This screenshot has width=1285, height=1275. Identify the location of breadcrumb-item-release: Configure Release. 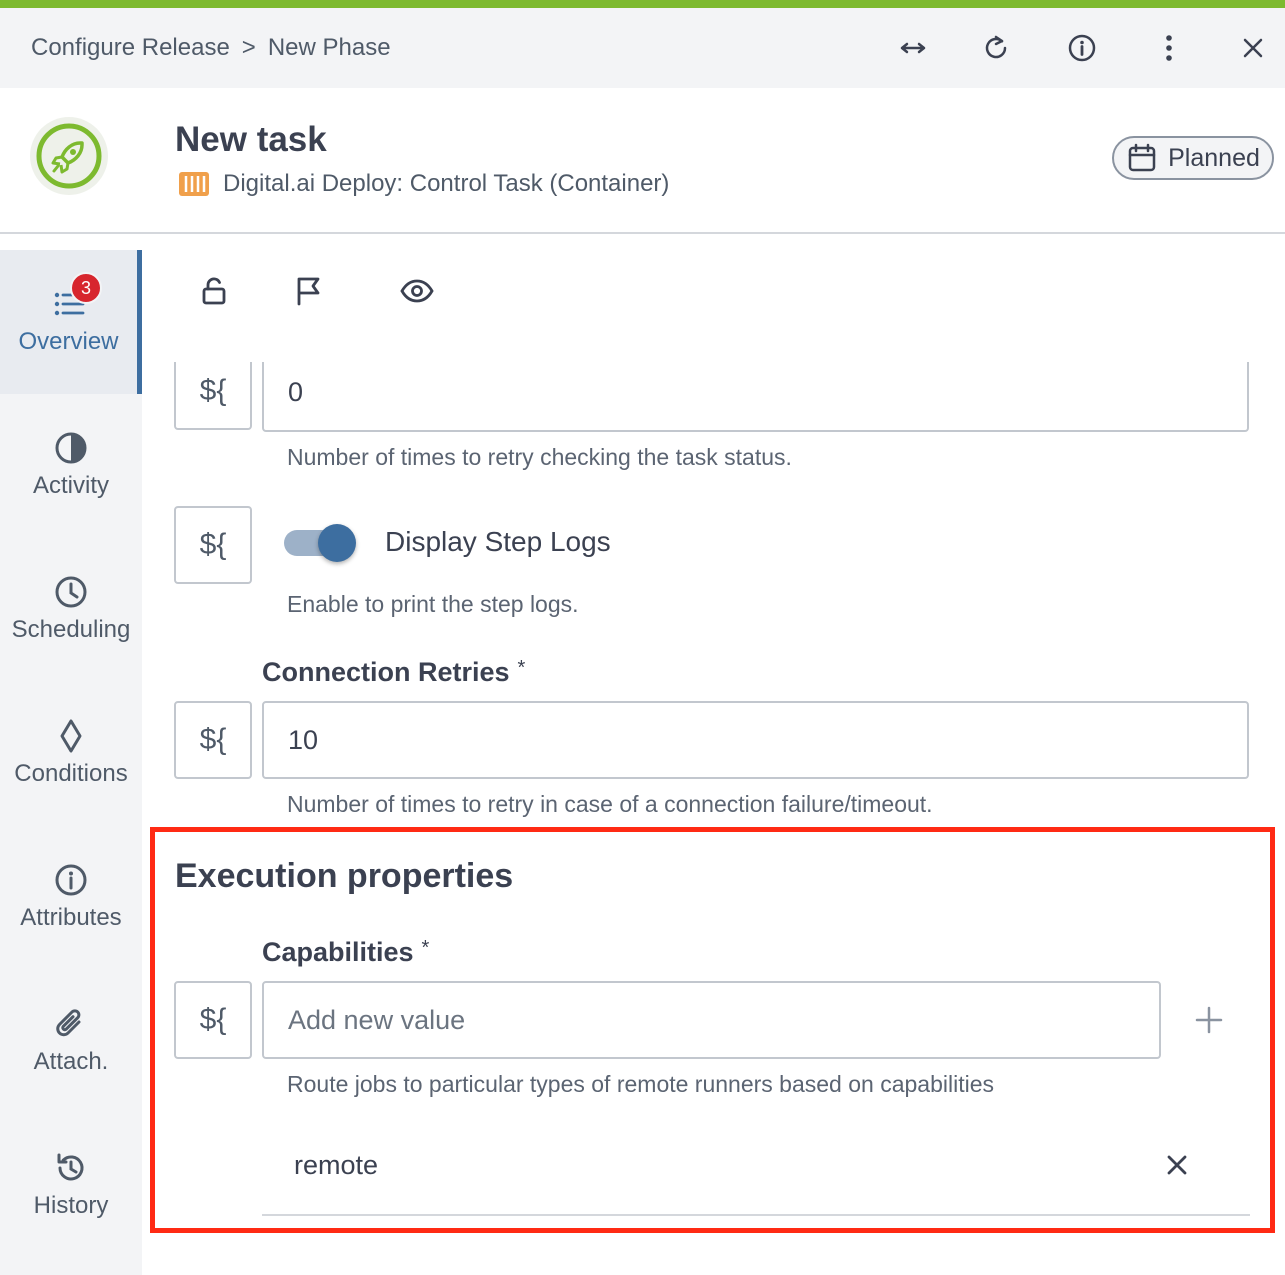
(130, 47).